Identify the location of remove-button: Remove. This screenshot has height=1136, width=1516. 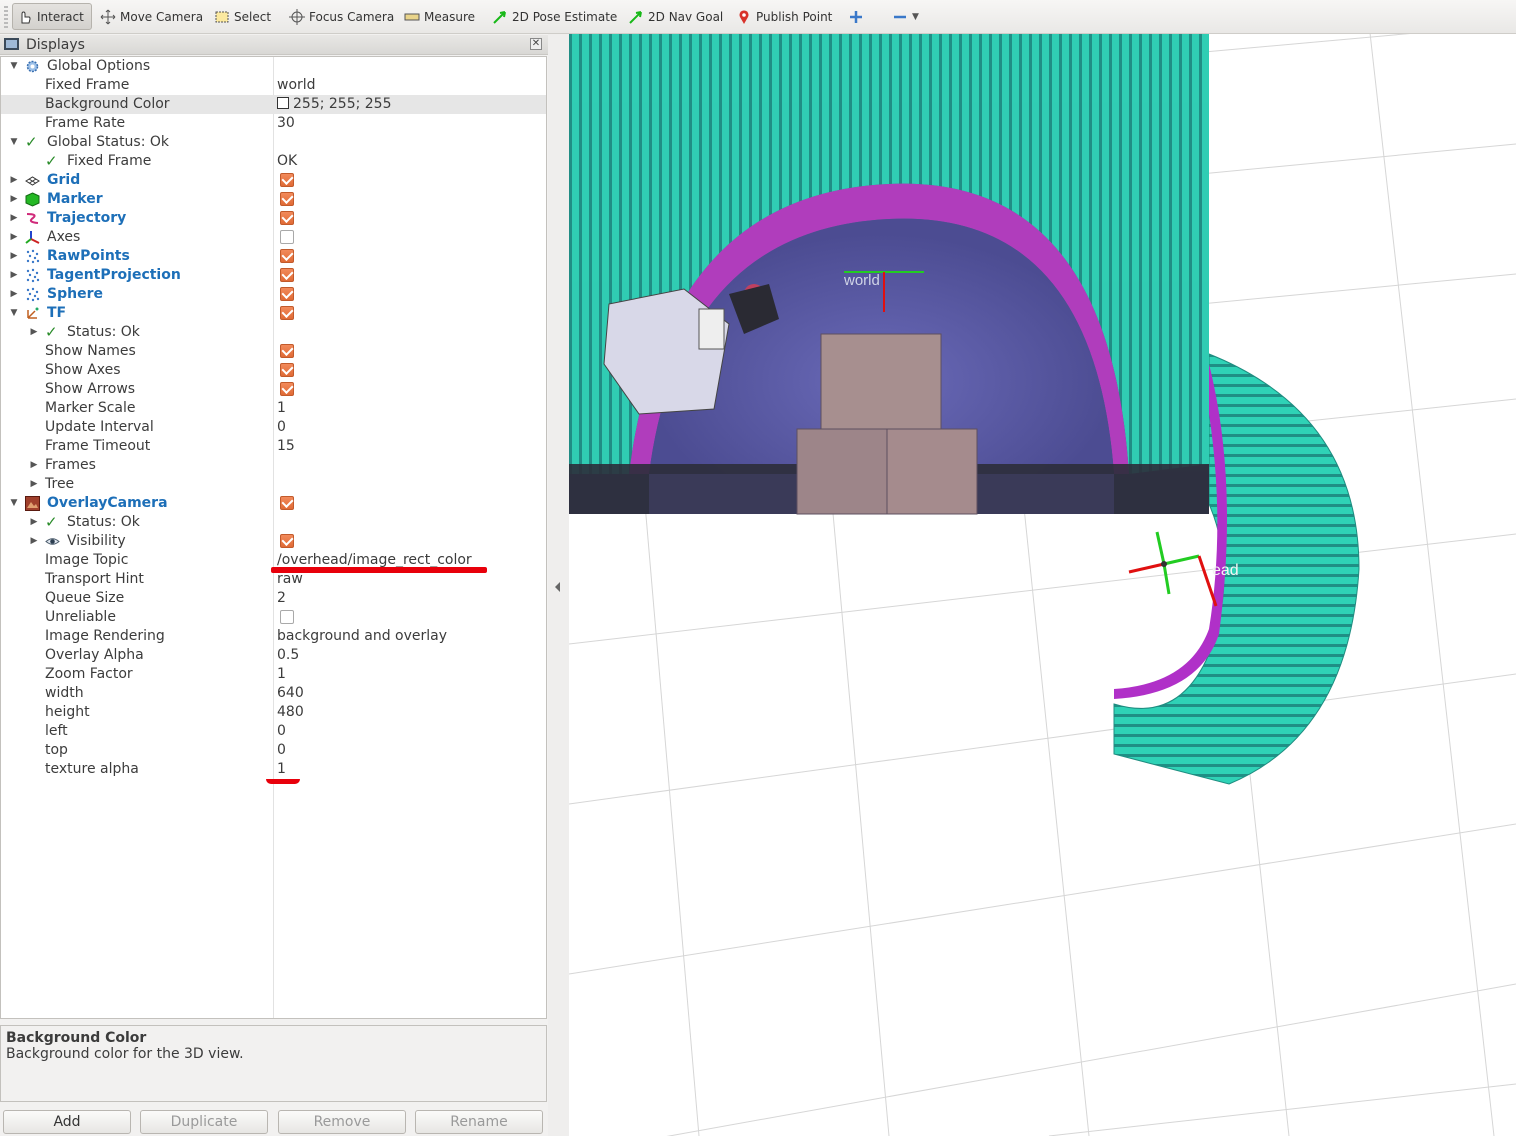
(342, 1122).